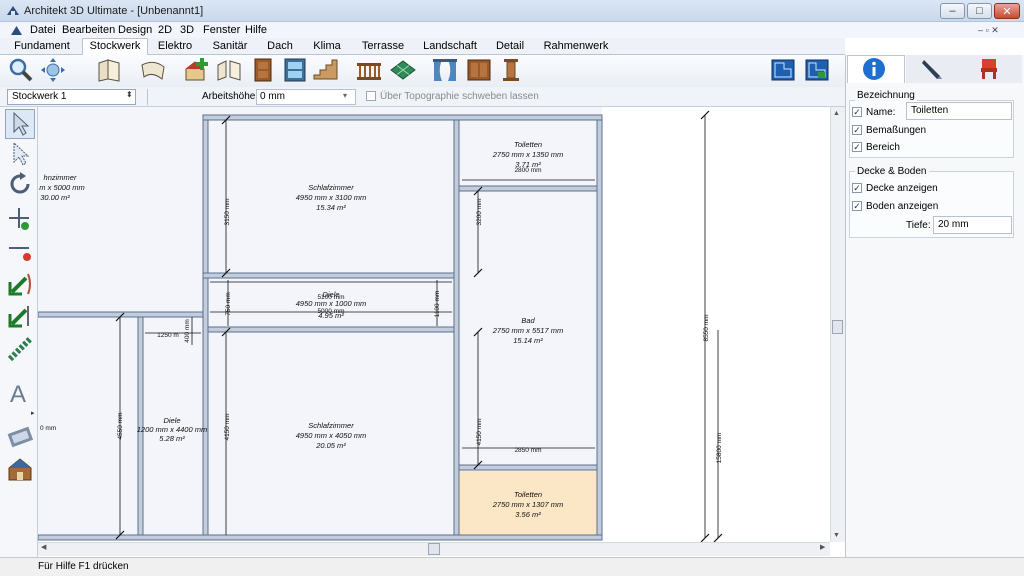 The height and width of the screenshot is (576, 1024). Describe the element at coordinates (61, 187) in the screenshot. I see `room-dims: m x 5000 mm` at that location.